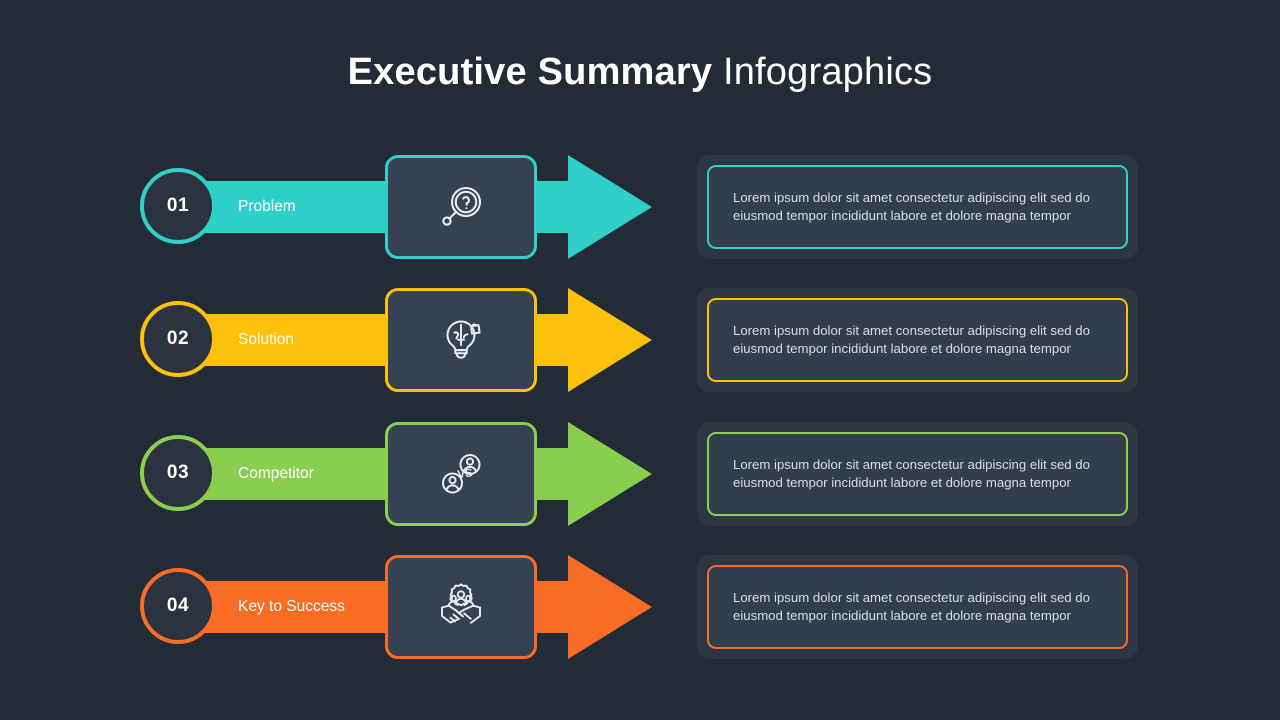 The height and width of the screenshot is (720, 1280). I want to click on step-number-circle-2: 02, so click(178, 339).